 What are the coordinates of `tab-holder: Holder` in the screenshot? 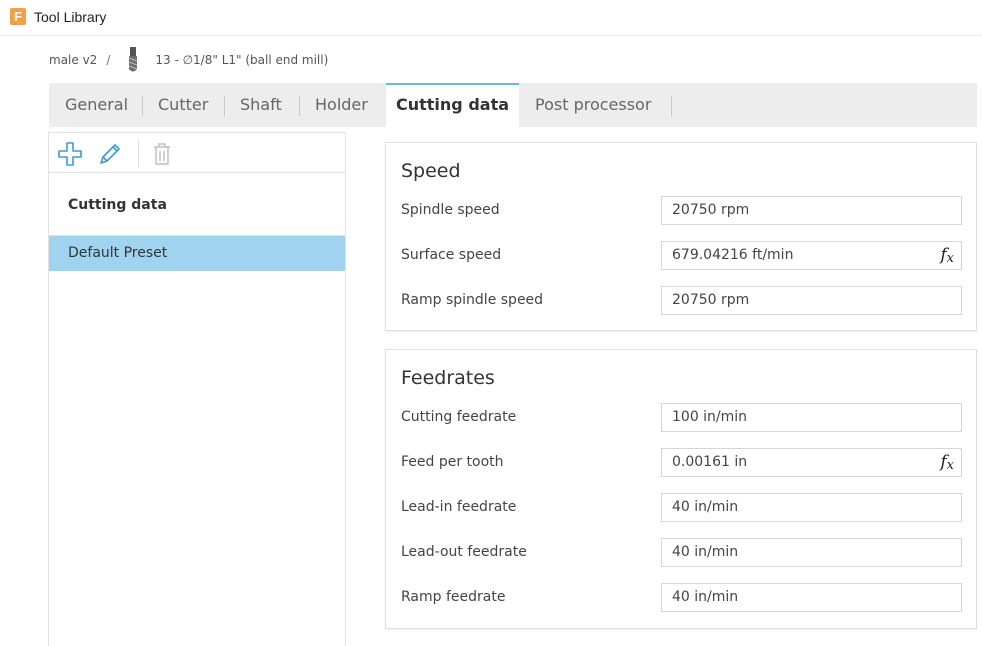 It's located at (341, 105).